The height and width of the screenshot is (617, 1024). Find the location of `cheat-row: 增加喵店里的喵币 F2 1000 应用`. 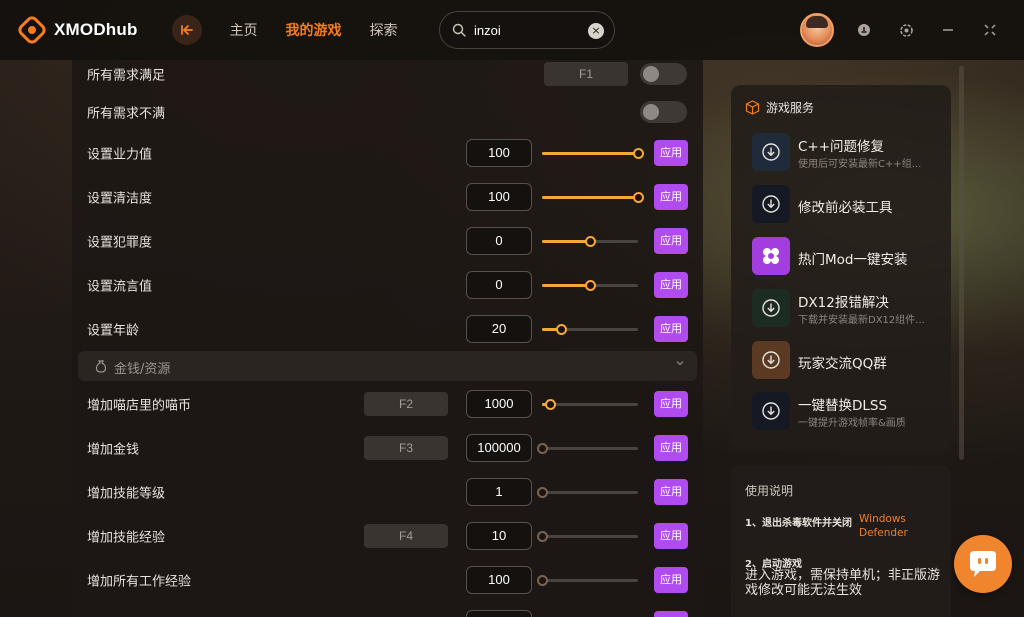

cheat-row: 增加喵店里的喵币 F2 1000 应用 is located at coordinates (387, 404).